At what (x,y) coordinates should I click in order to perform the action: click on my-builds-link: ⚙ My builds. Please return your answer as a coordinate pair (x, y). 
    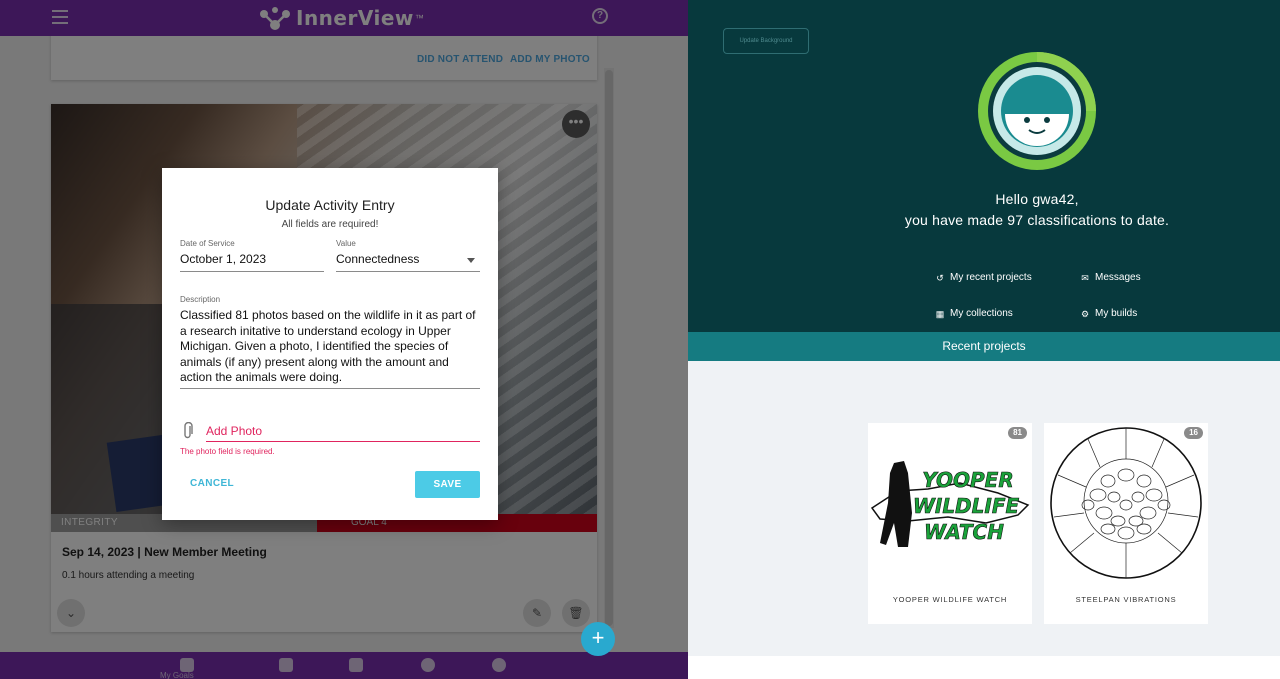
    Looking at the image, I should click on (1108, 313).